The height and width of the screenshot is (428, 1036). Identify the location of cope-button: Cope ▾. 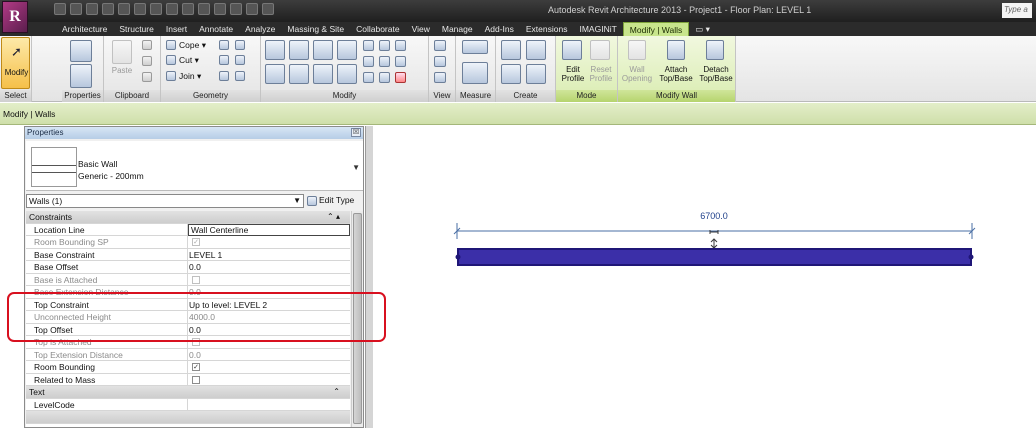
(192, 45).